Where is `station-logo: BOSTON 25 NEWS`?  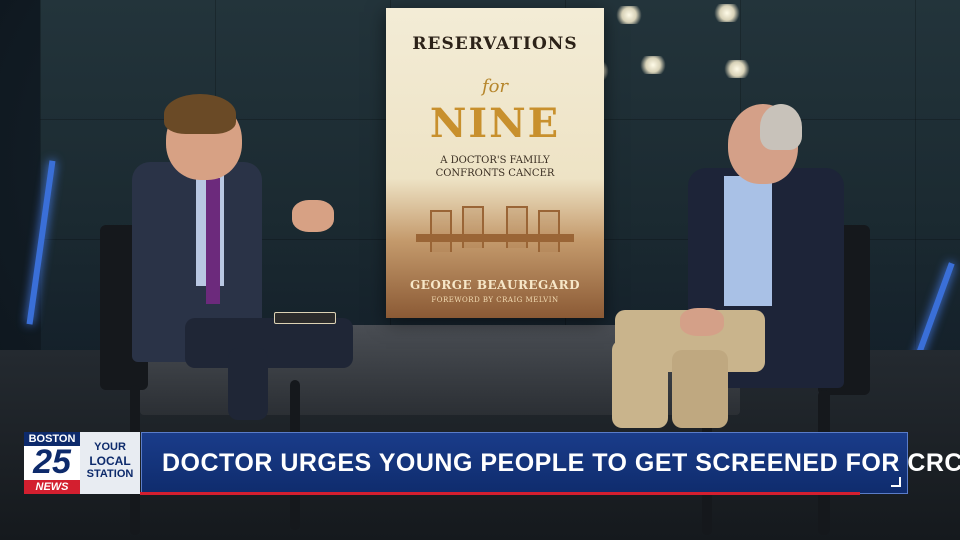
station-logo: BOSTON 25 NEWS is located at coordinates (52, 463).